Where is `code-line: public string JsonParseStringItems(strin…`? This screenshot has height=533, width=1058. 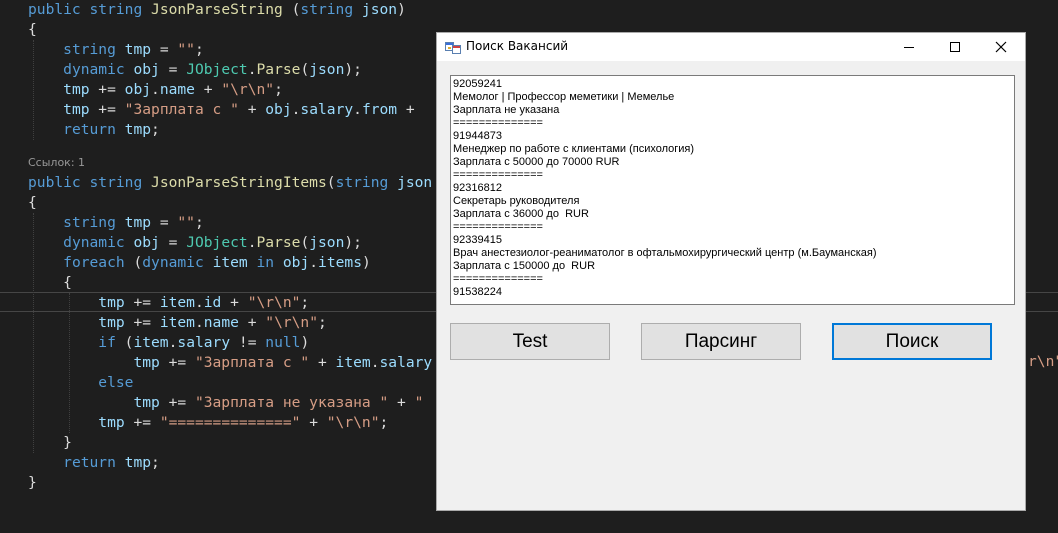 code-line: public string JsonParseStringItems(strin… is located at coordinates (230, 182).